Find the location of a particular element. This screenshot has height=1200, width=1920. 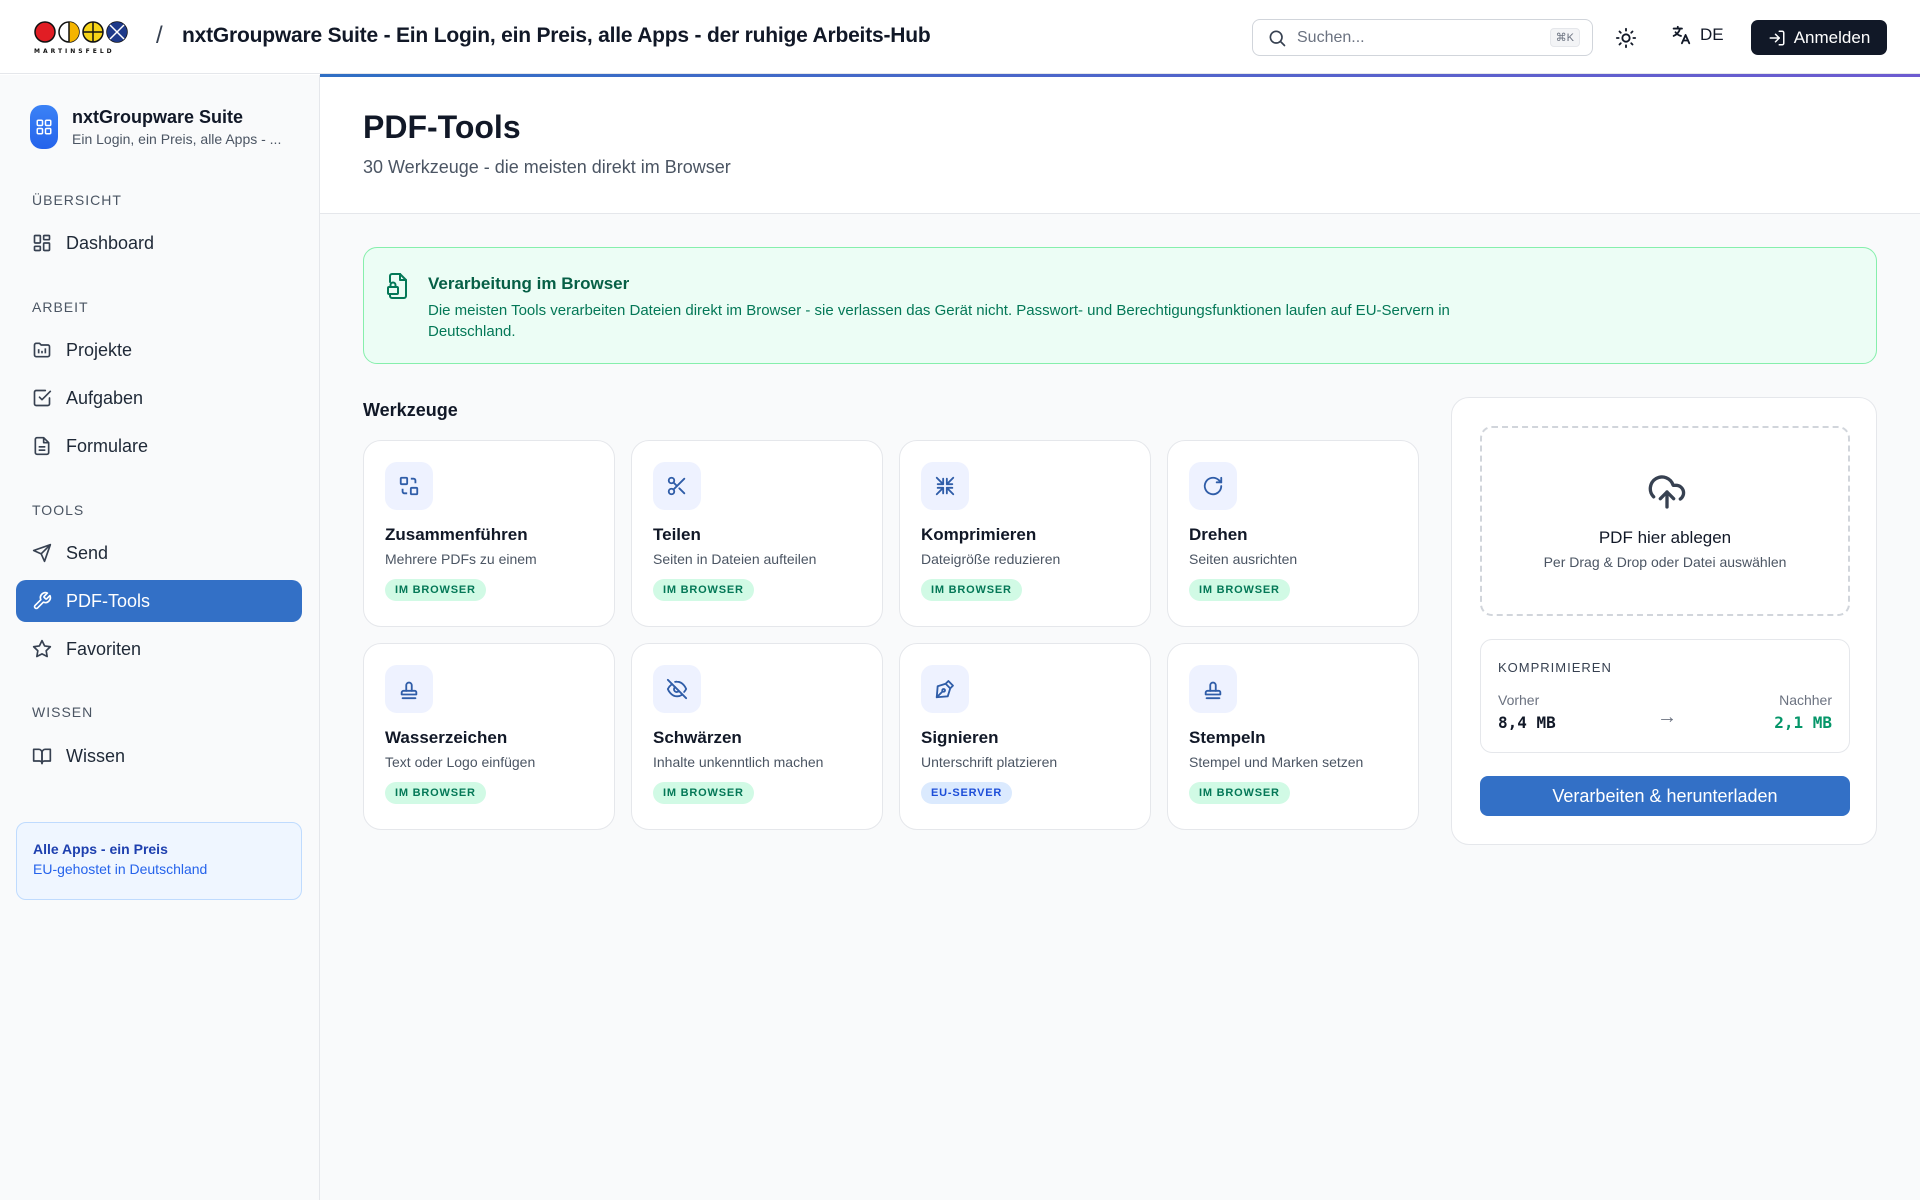

dashboard-icon is located at coordinates (42, 243).